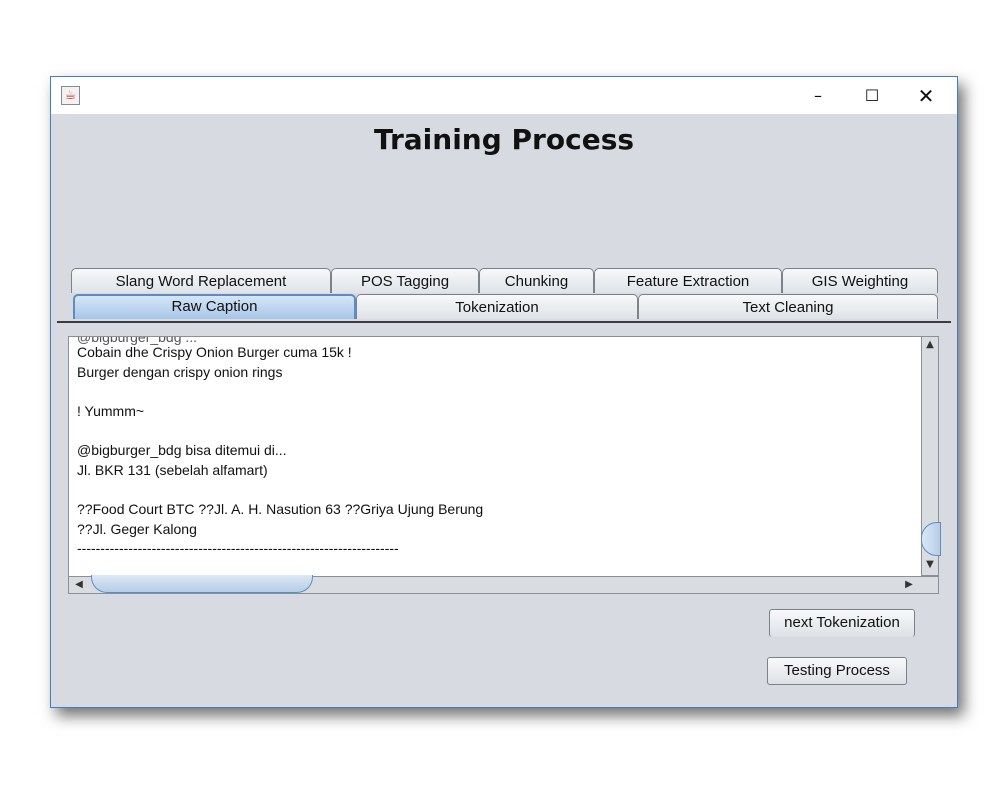  Describe the element at coordinates (79, 584) in the screenshot. I see `scroll-left-arrow-icon: ◀` at that location.